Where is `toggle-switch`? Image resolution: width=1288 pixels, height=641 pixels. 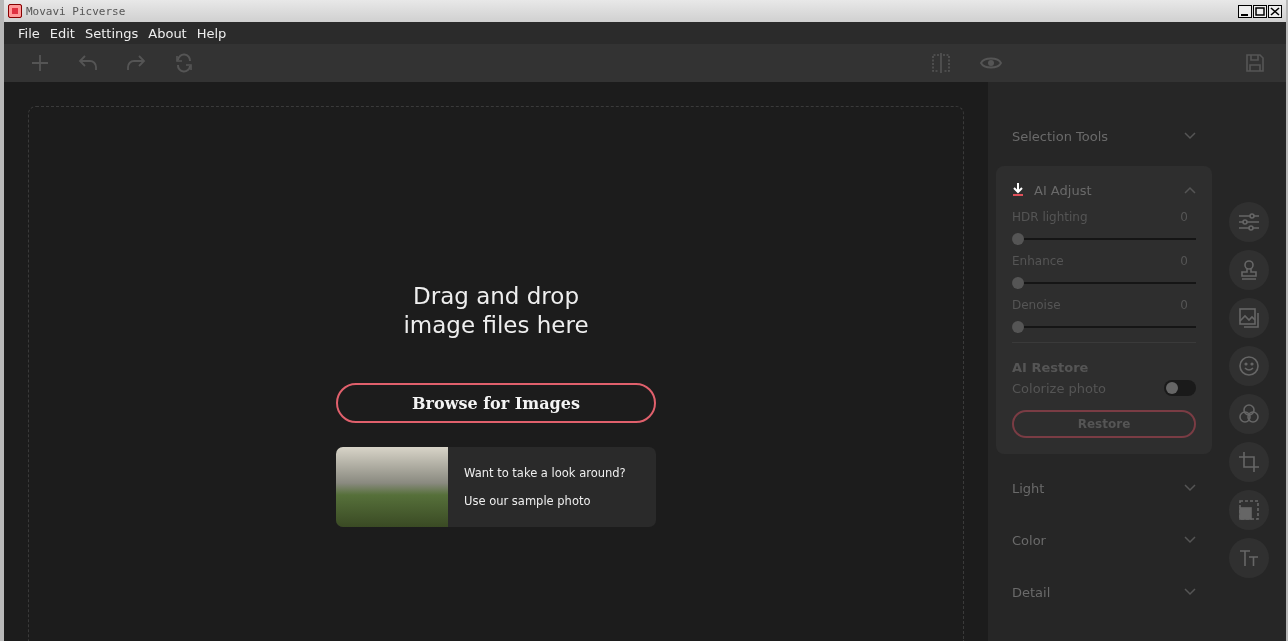 toggle-switch is located at coordinates (1180, 388).